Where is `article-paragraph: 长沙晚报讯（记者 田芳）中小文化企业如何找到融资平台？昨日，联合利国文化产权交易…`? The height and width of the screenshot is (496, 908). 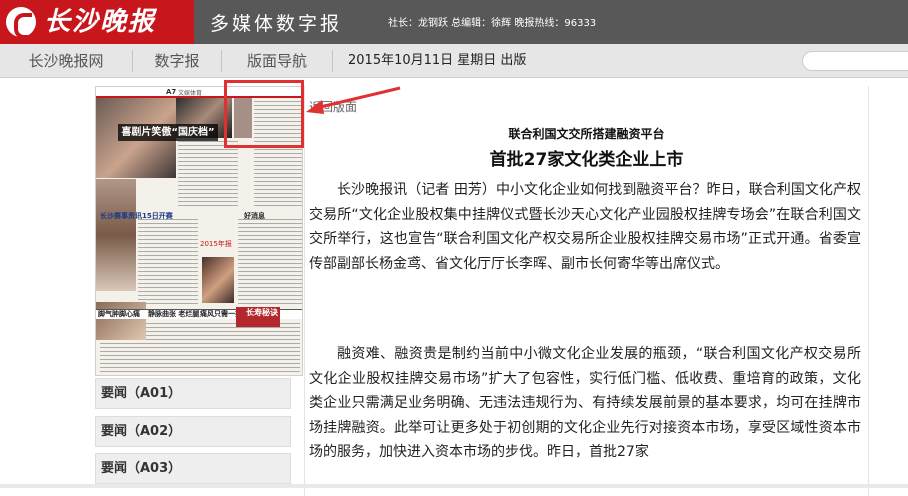
article-paragraph: 长沙晚报讯（记者 田芳）中小文化企业如何找到融资平台？昨日，联合利国文化产权交易… is located at coordinates (585, 227).